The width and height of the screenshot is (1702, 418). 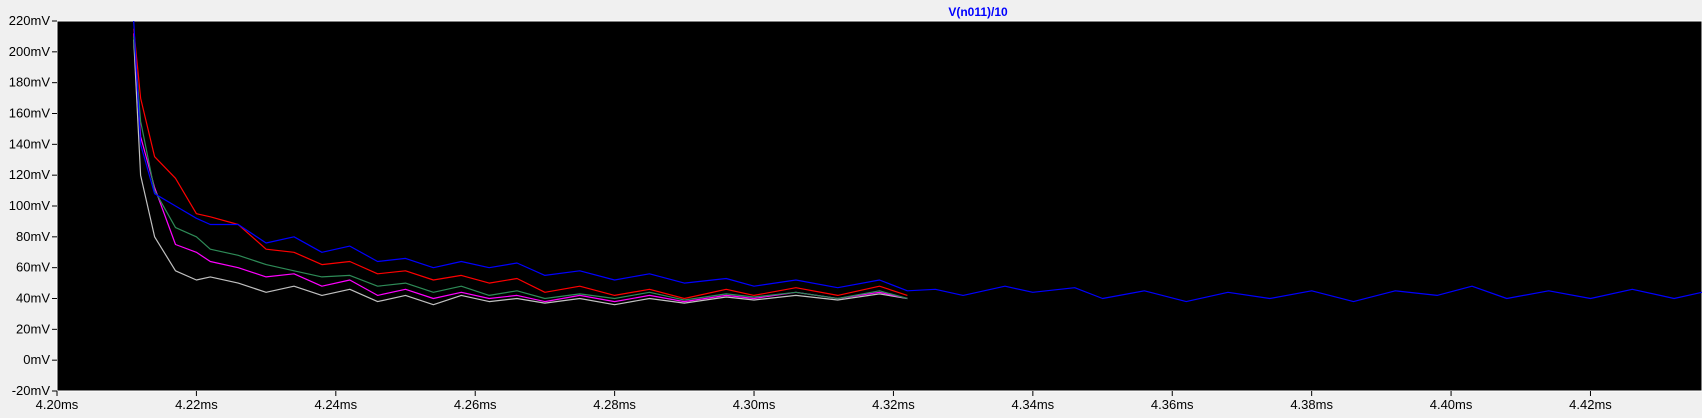 I want to click on x-tick-label: 4.38ms, so click(x=1311, y=404).